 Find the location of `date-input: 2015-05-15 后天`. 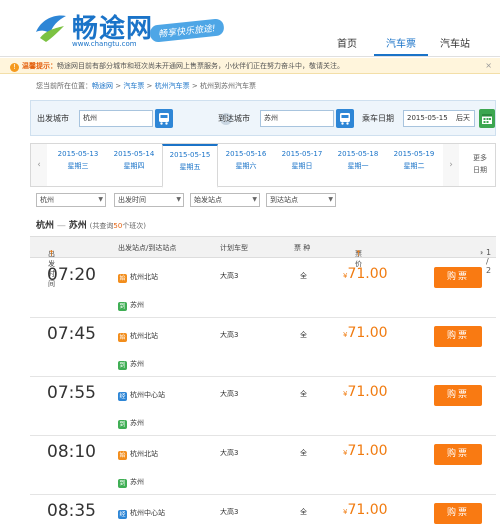

date-input: 2015-05-15 后天 is located at coordinates (439, 118).